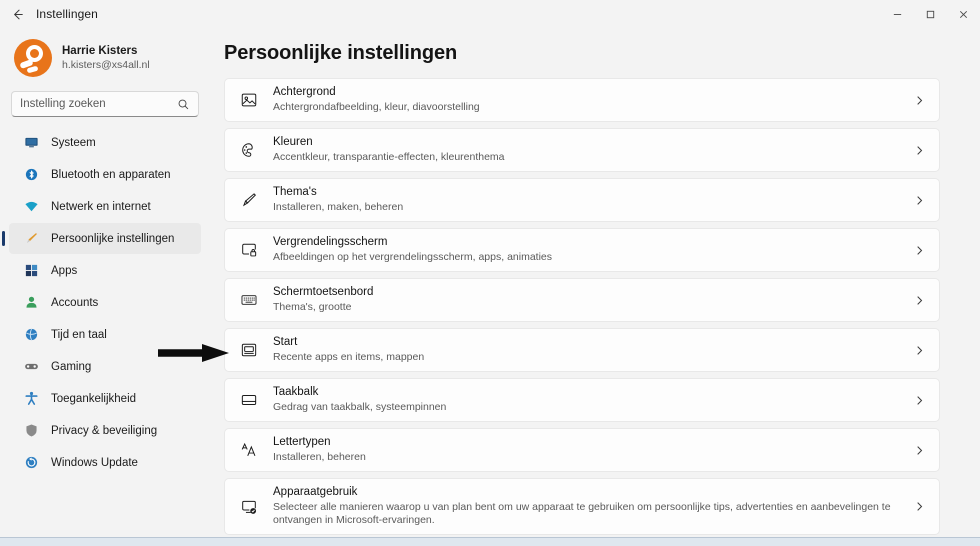 The height and width of the screenshot is (546, 980). I want to click on search-input, so click(98, 104).